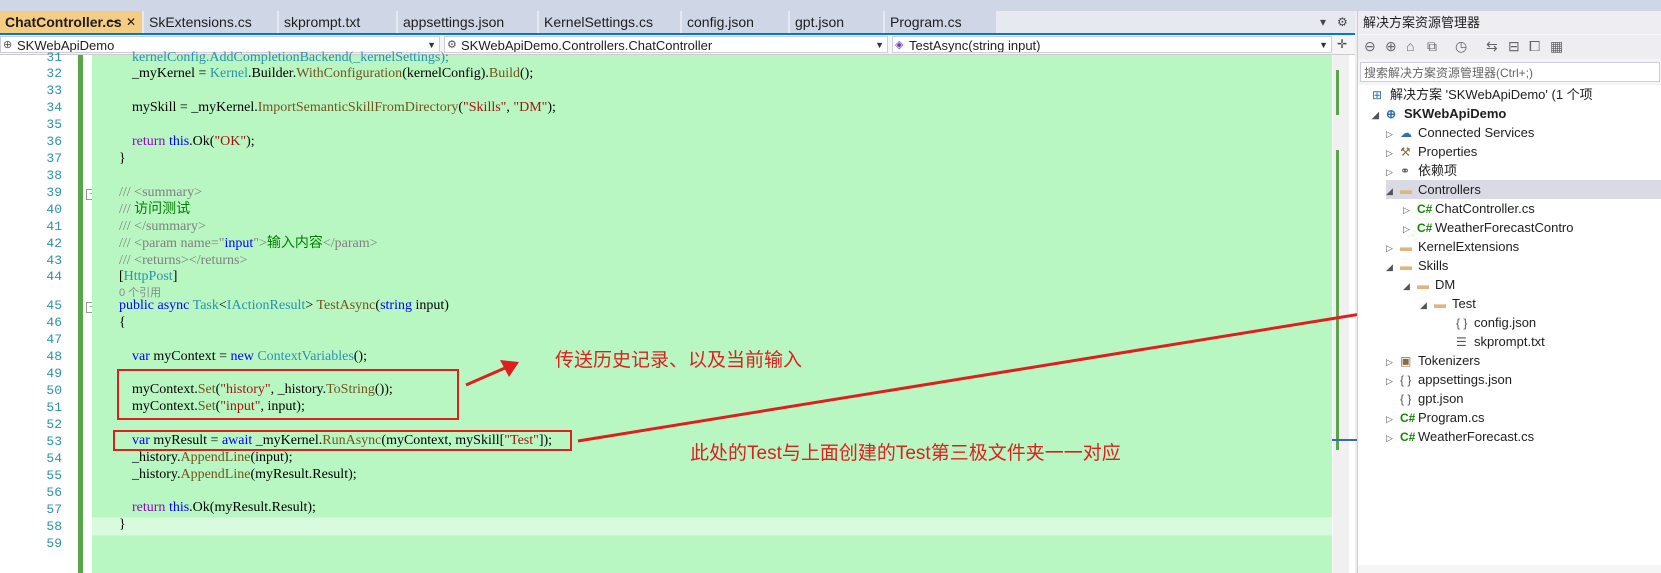 This screenshot has width=1661, height=573. I want to click on solution-icon: ⊞, so click(1377, 95).